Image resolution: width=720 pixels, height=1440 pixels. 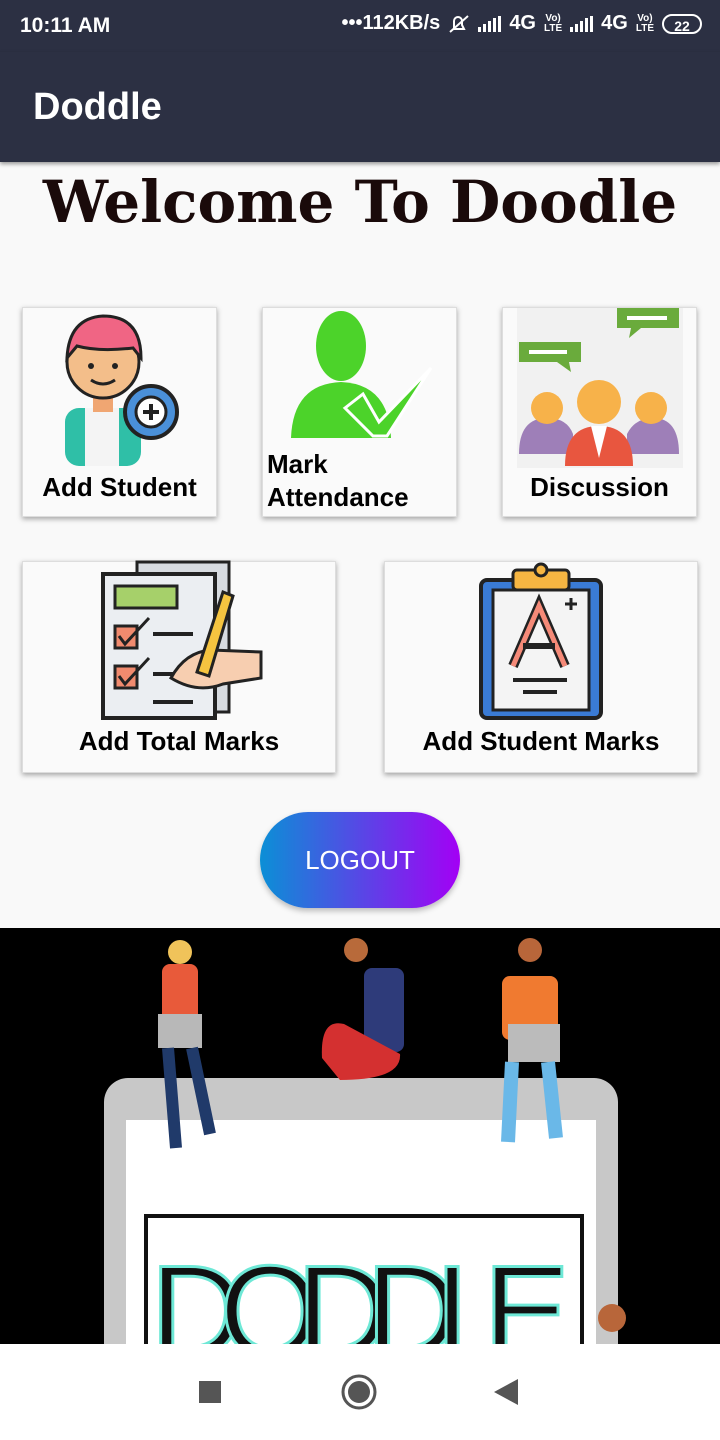 I want to click on mark-attendance-label: Mark Attendance, so click(x=363, y=481).